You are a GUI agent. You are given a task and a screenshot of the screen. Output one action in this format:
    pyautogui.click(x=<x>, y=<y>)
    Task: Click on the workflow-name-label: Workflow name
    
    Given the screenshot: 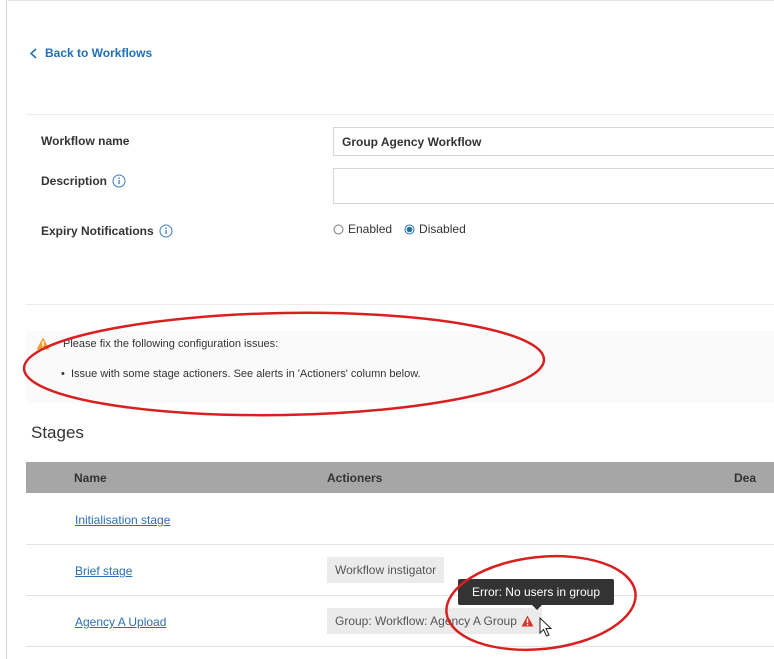 What is the action you would take?
    pyautogui.click(x=85, y=141)
    